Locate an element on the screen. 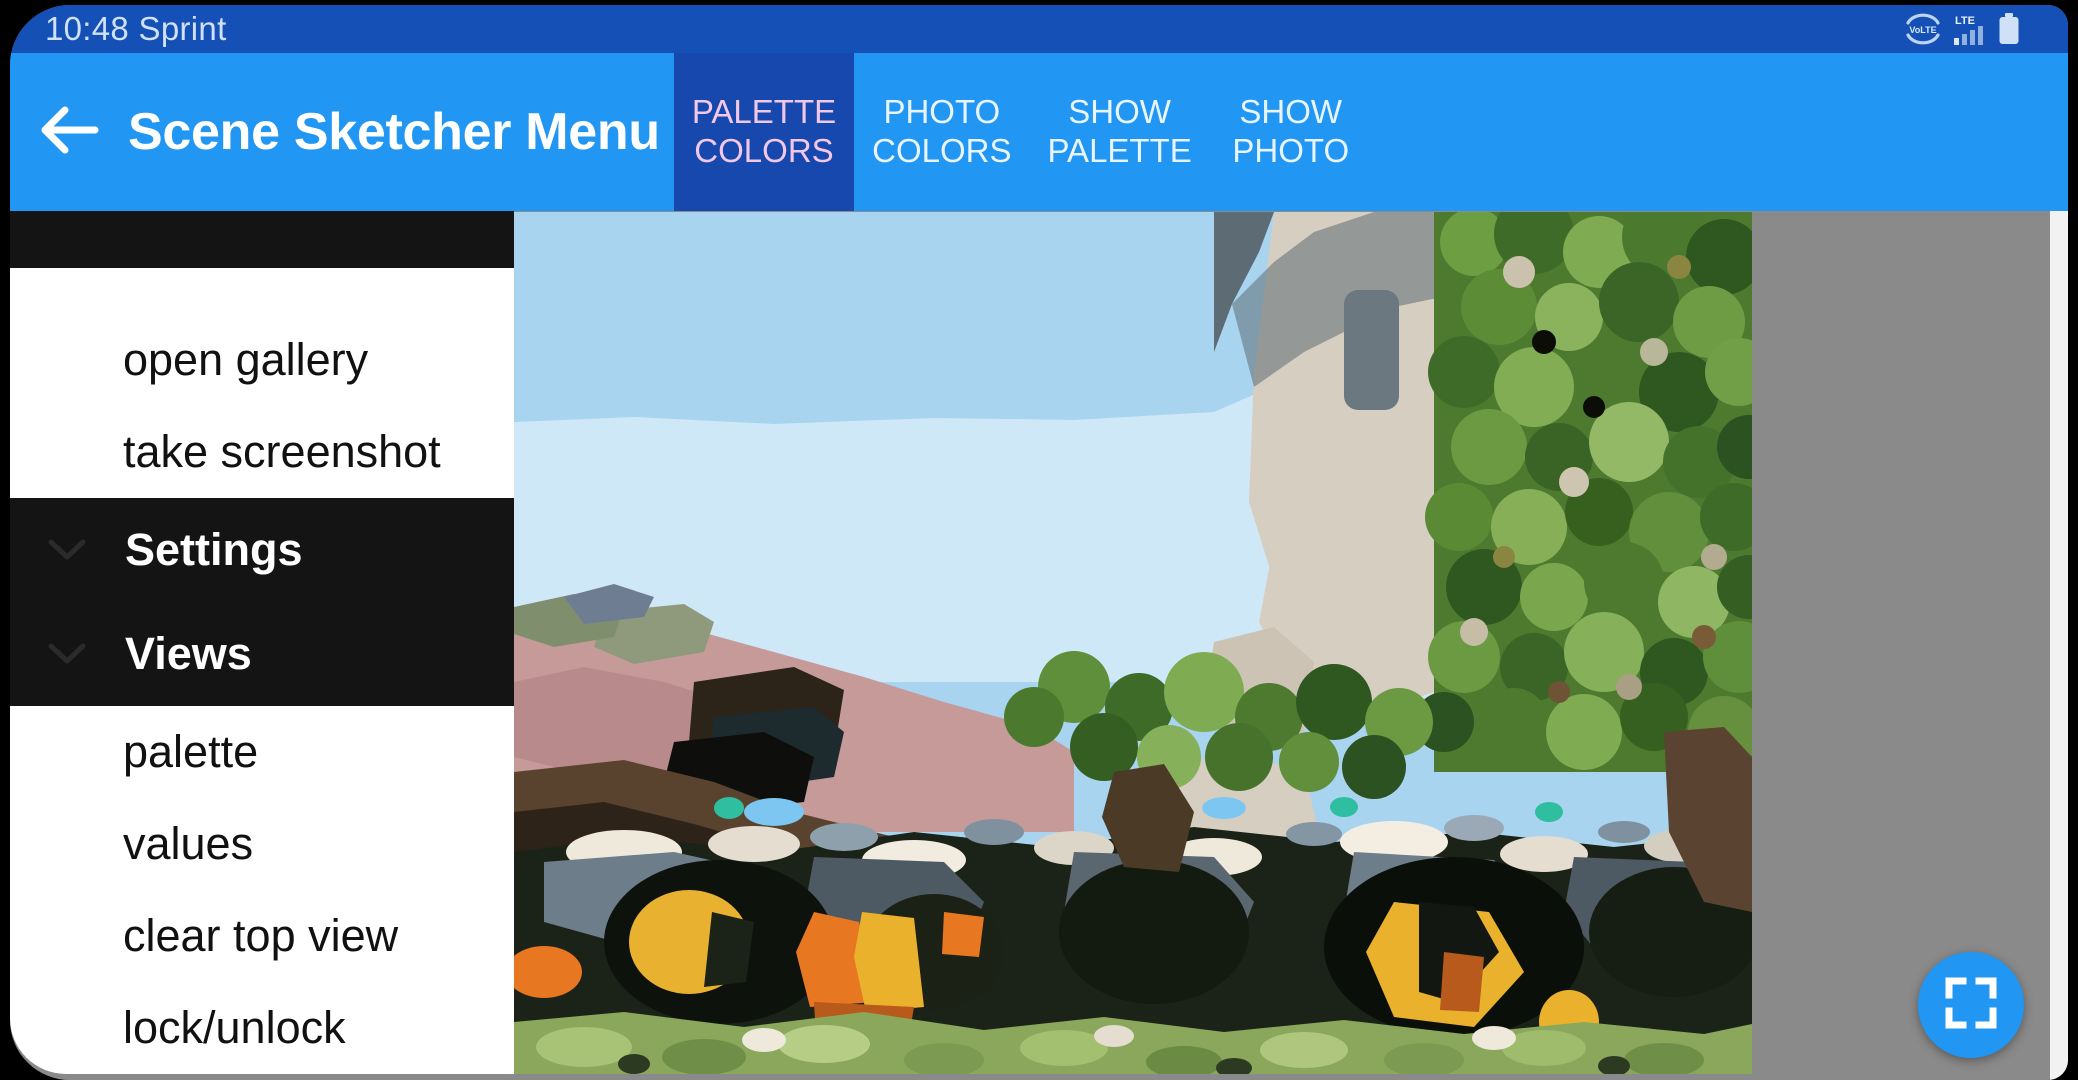 The width and height of the screenshot is (2078, 1080). overflow-menu-button is located at coordinates (2008, 132).